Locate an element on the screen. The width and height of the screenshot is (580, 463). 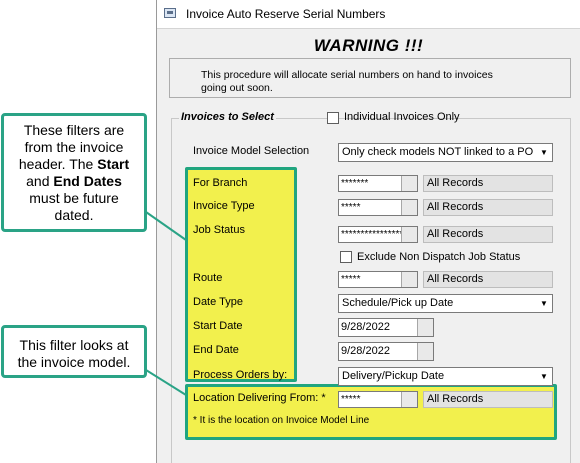
header-callout-line is located at coordinates (166, 226).